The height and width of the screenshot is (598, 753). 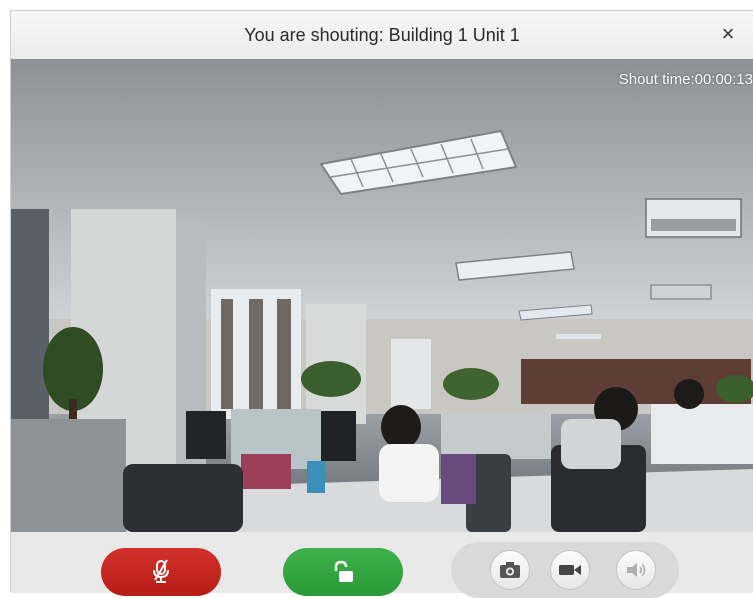 I want to click on speaker-icon, so click(x=636, y=570).